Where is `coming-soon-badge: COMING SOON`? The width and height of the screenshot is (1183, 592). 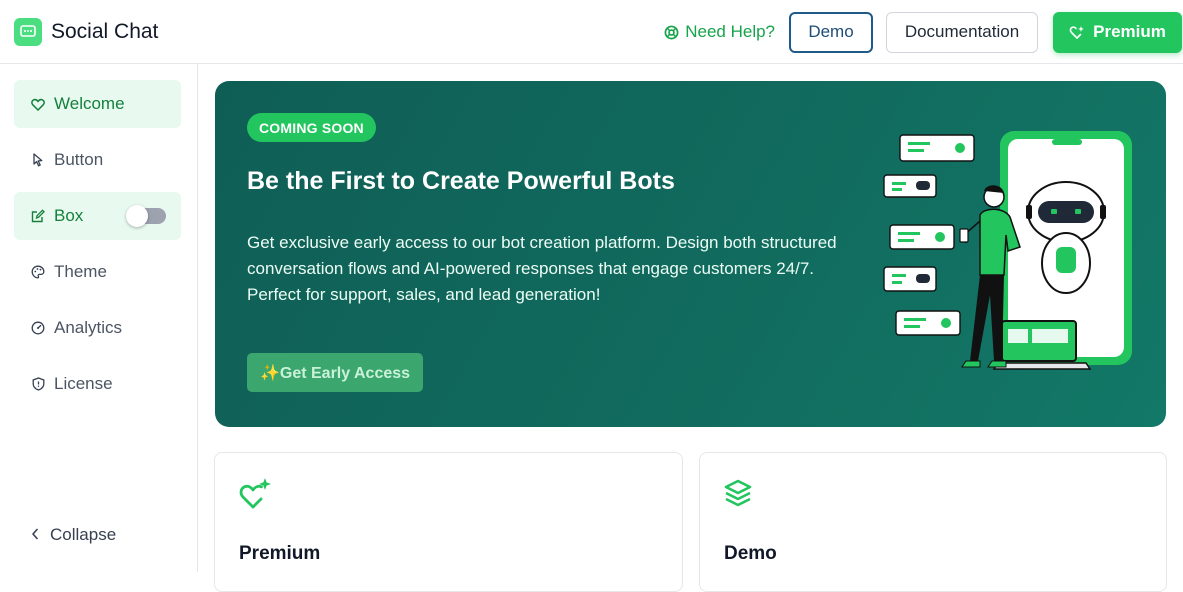 coming-soon-badge: COMING SOON is located at coordinates (311, 127).